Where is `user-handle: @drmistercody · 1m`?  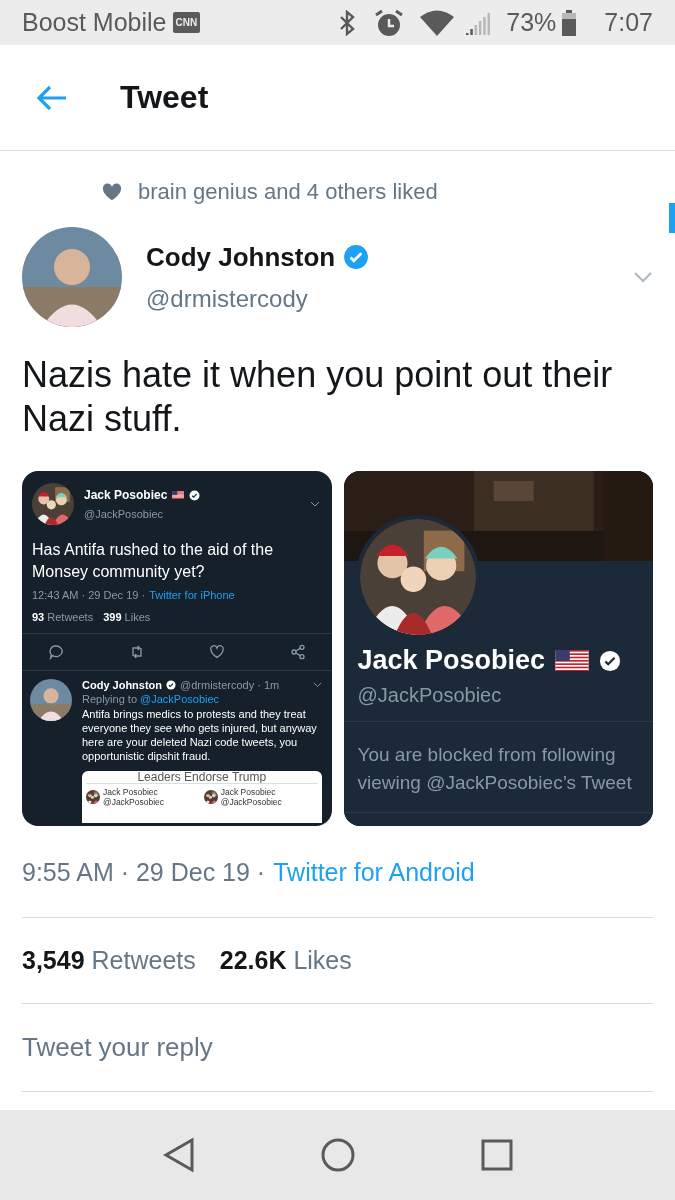
user-handle: @drmistercody · 1m is located at coordinates (230, 685).